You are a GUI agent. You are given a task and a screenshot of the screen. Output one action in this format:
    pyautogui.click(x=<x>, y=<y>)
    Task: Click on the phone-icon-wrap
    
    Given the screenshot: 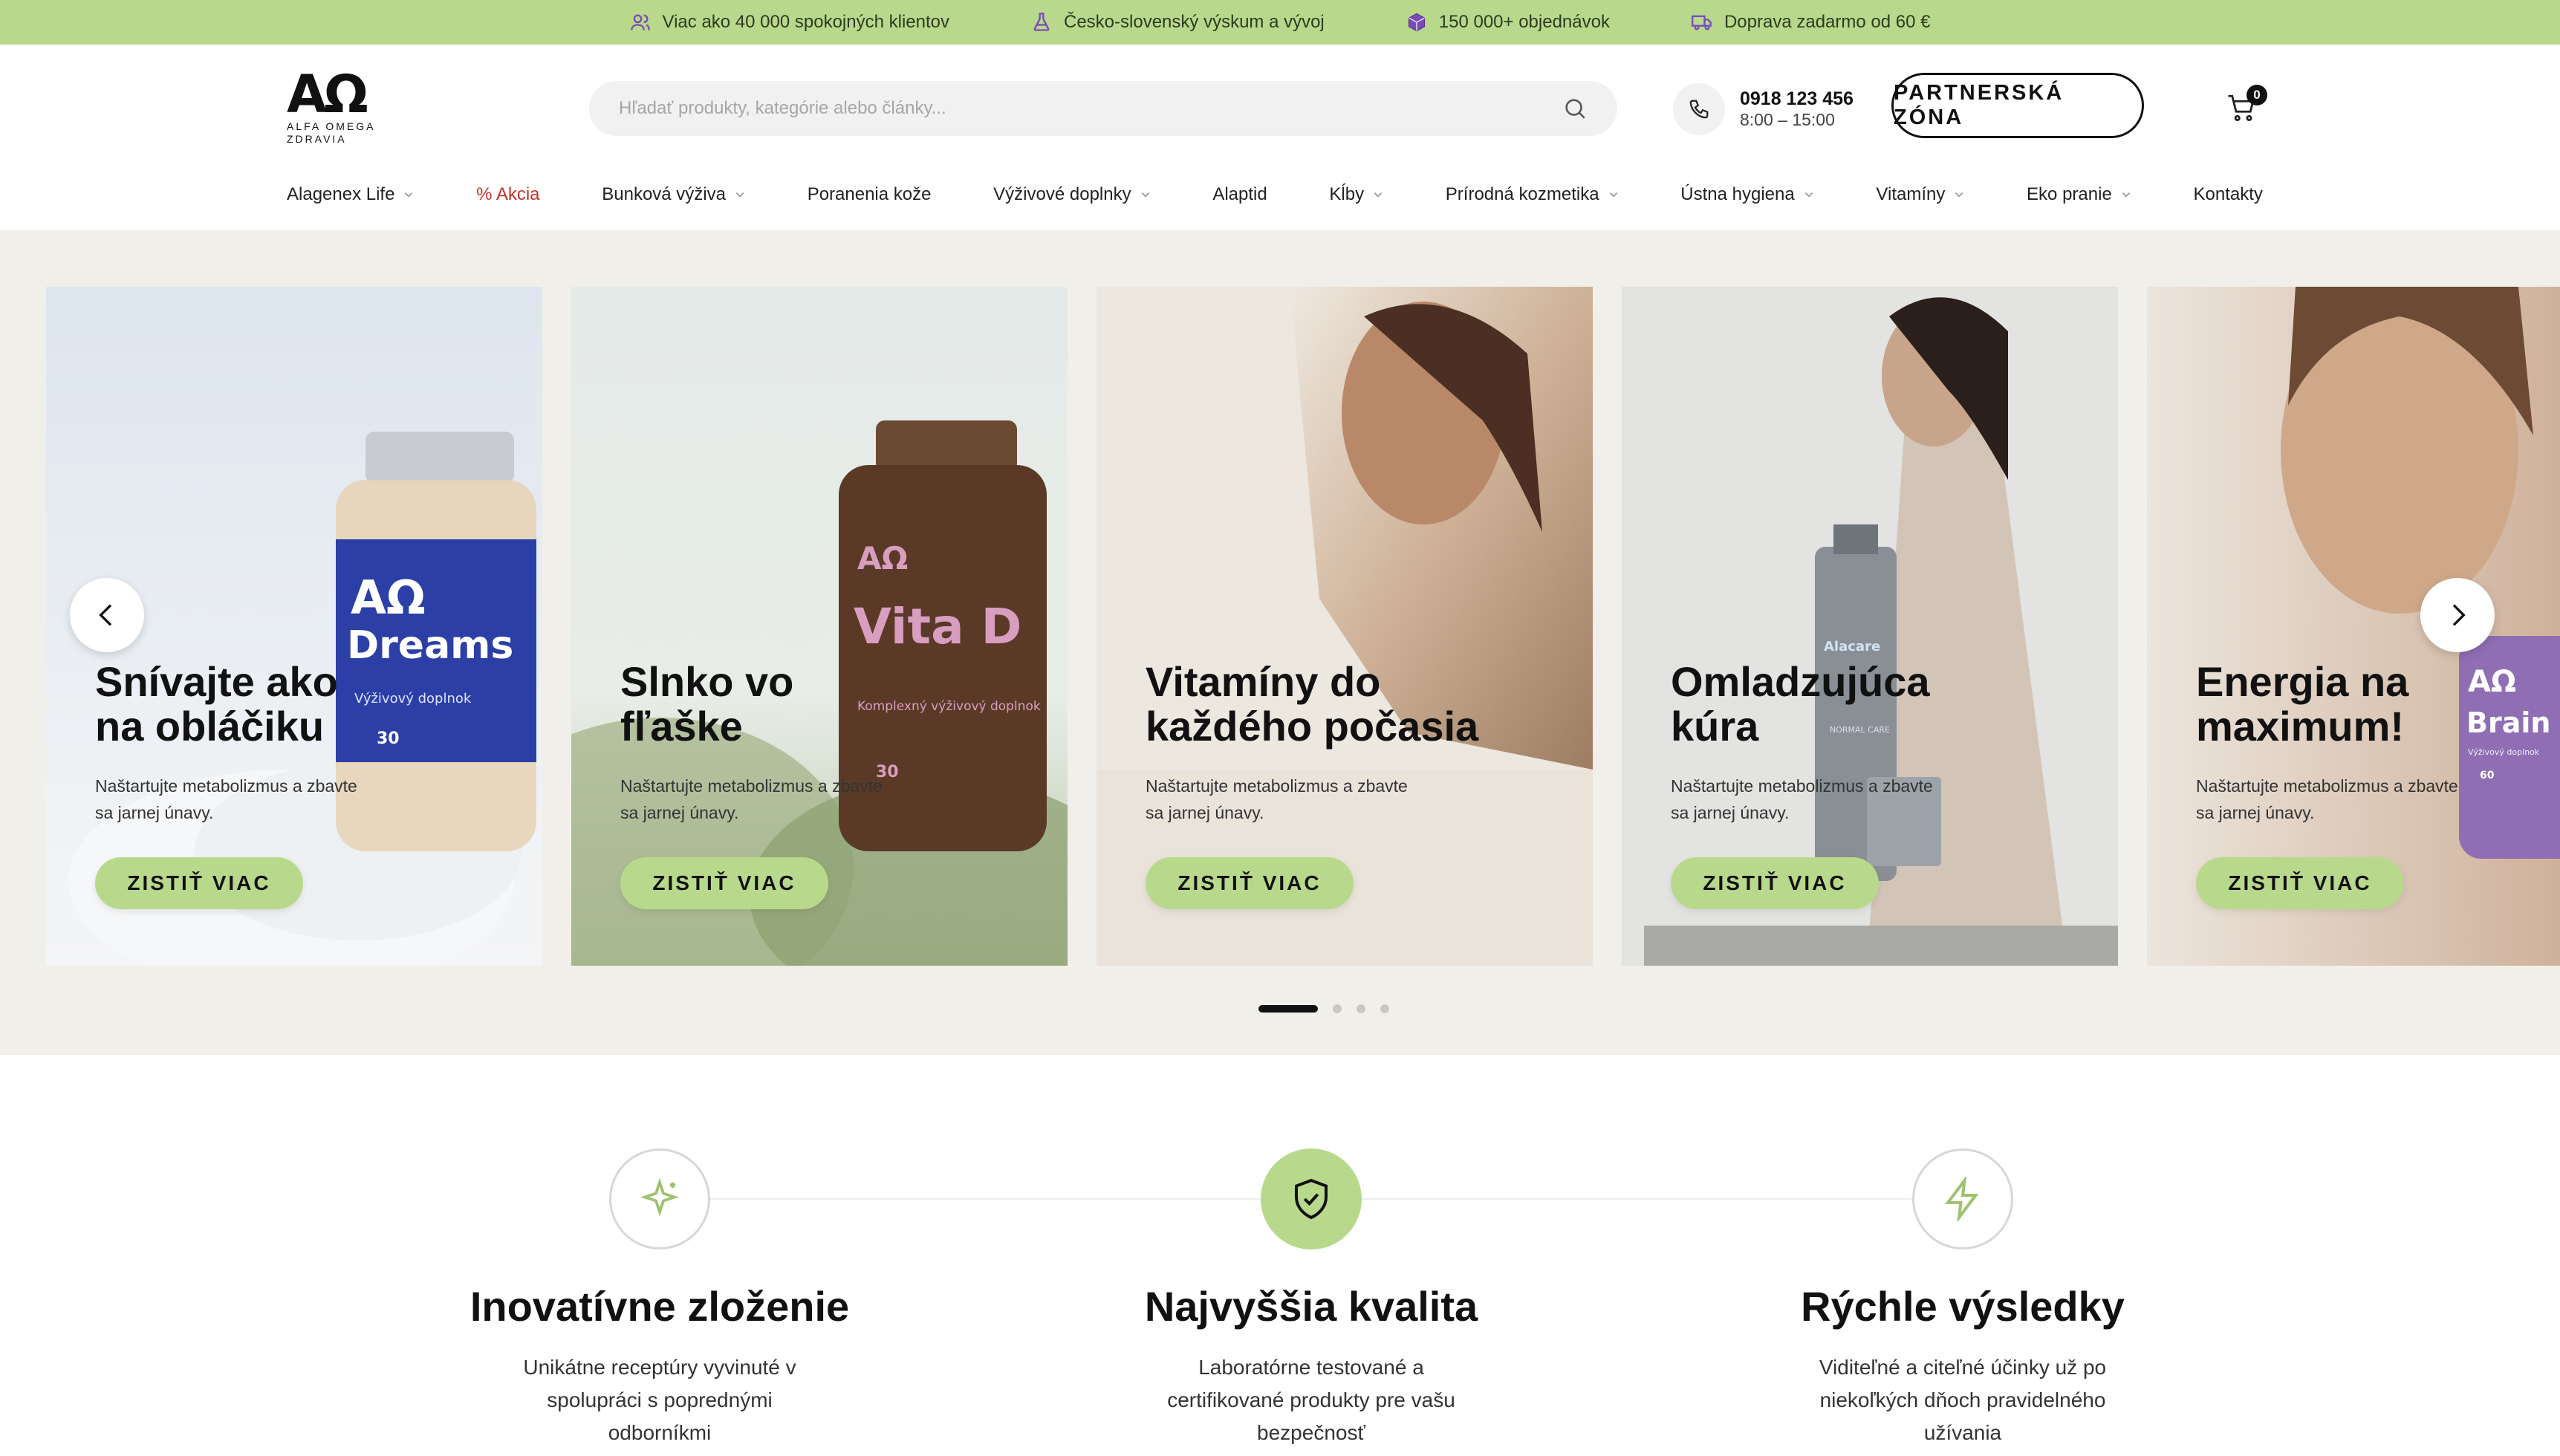 What is the action you would take?
    pyautogui.click(x=1699, y=109)
    